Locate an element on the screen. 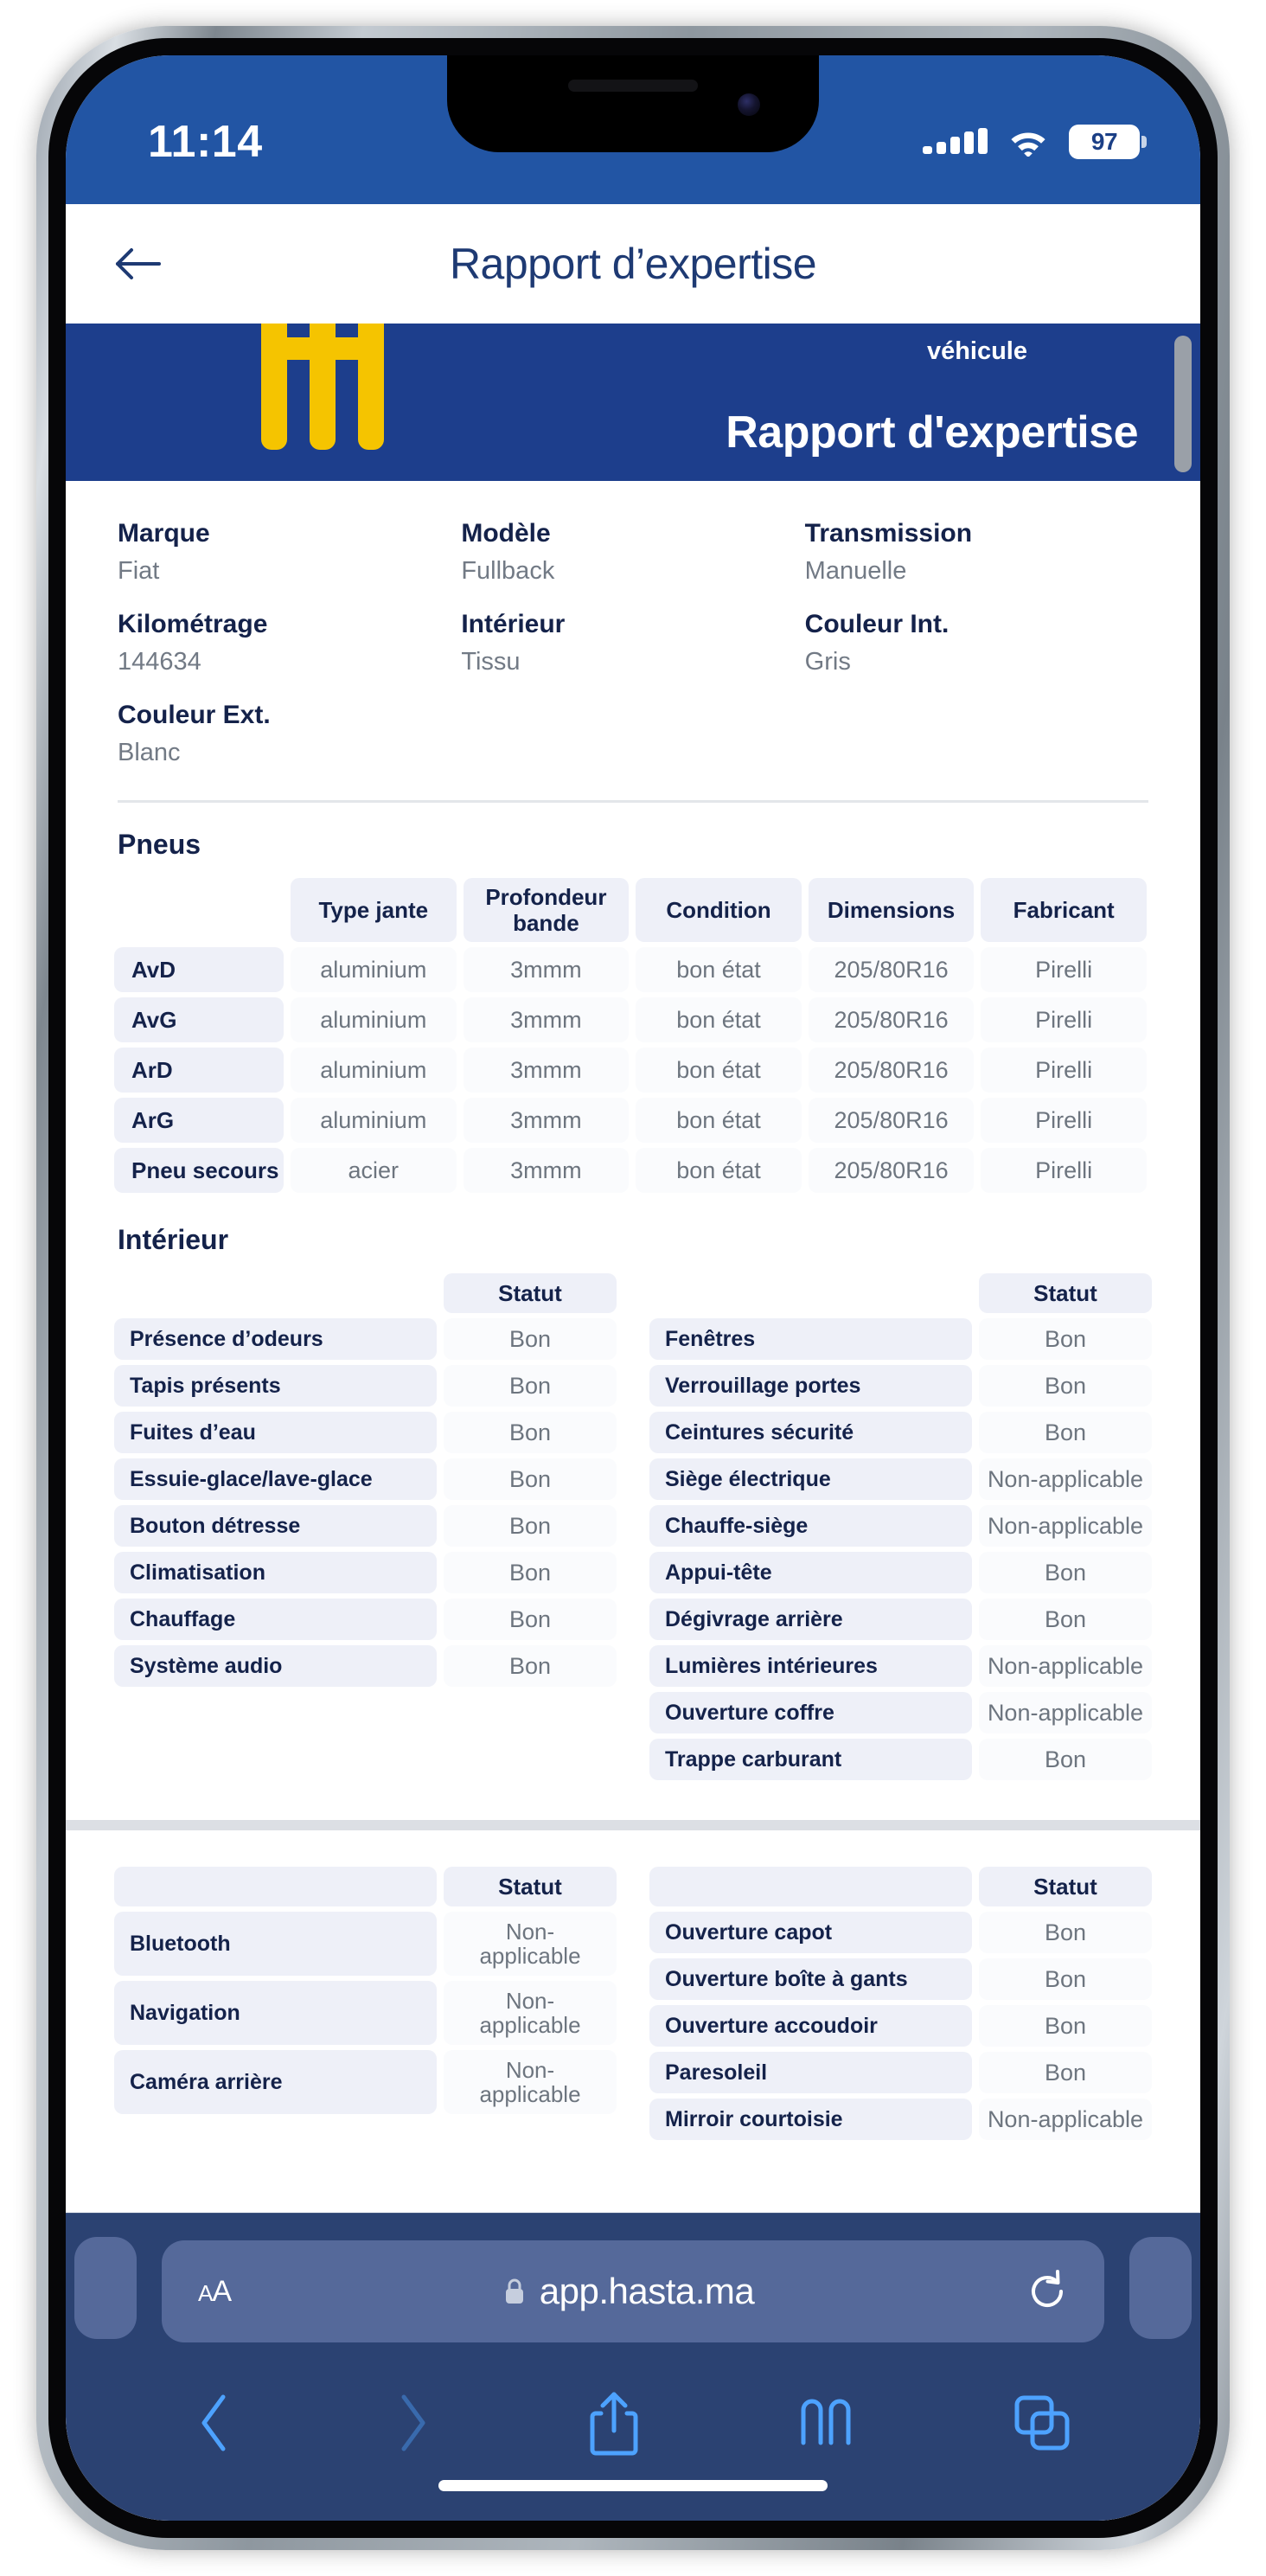 The width and height of the screenshot is (1266, 2576). table-row: Siège électrique Non-applicable is located at coordinates (900, 1479).